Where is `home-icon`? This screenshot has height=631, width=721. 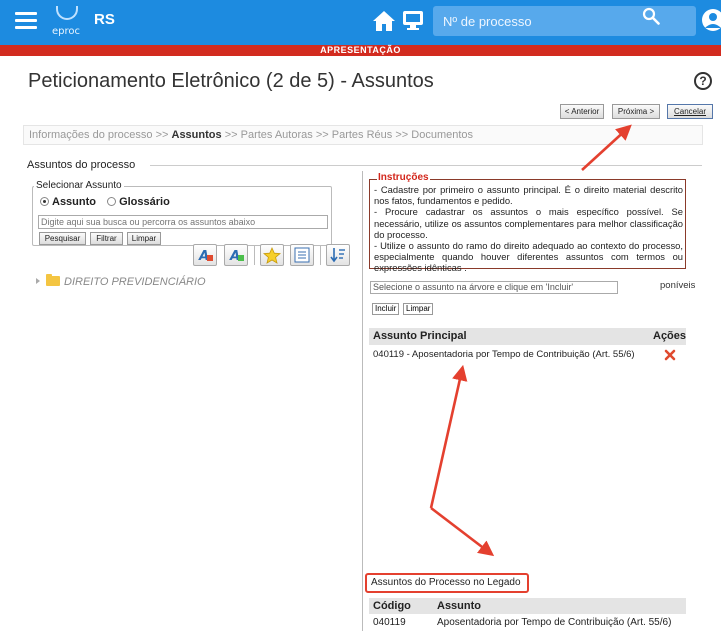 home-icon is located at coordinates (384, 21).